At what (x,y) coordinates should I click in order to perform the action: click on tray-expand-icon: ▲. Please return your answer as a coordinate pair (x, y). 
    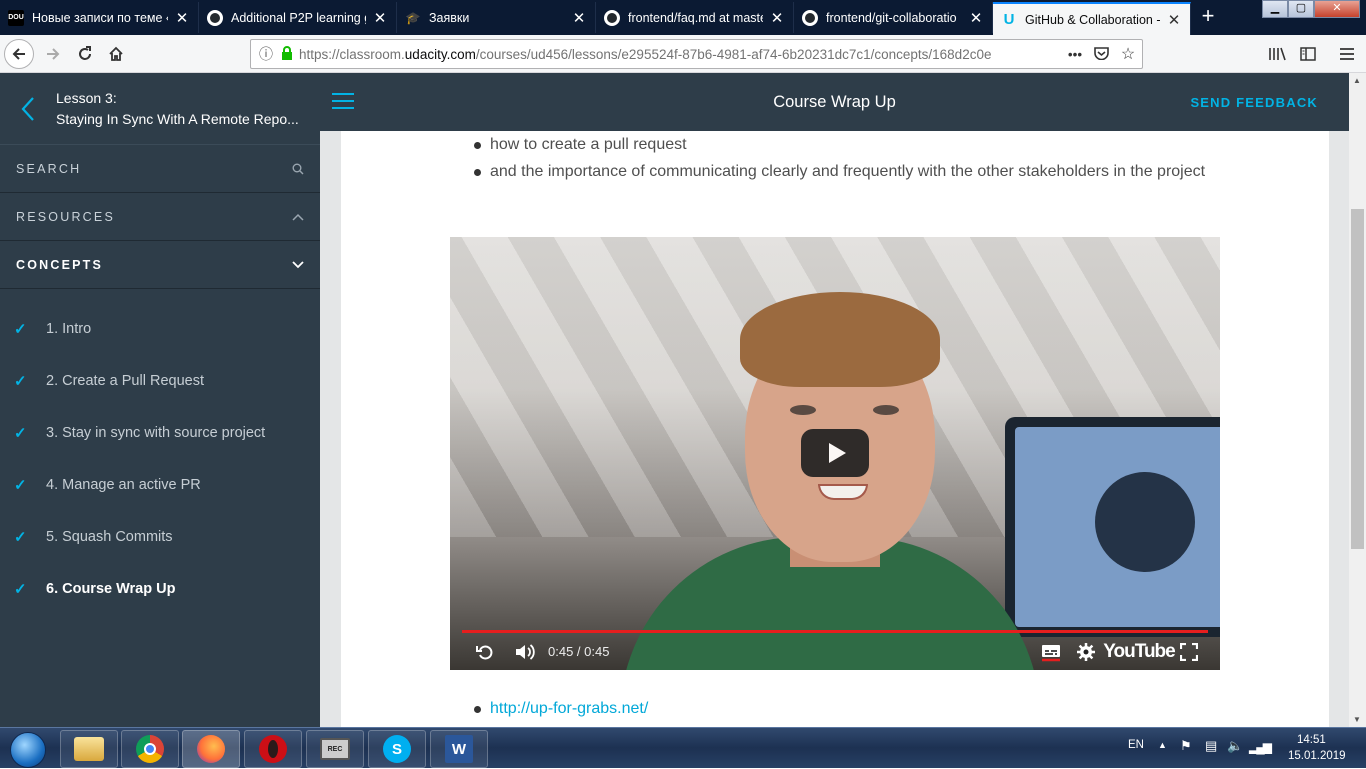
    Looking at the image, I should click on (1162, 745).